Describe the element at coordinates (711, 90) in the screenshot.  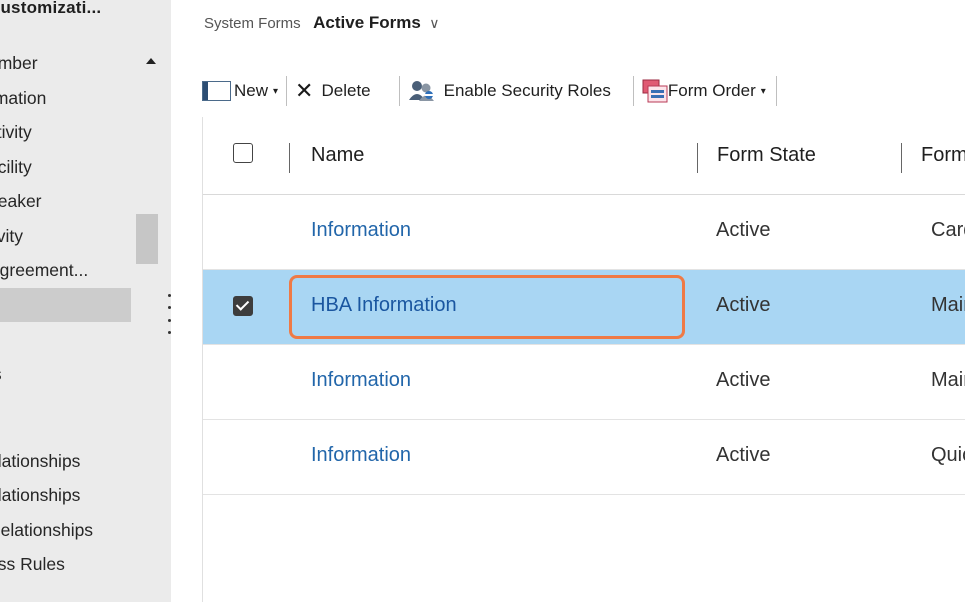
I see `form-order-label: Form Order` at that location.